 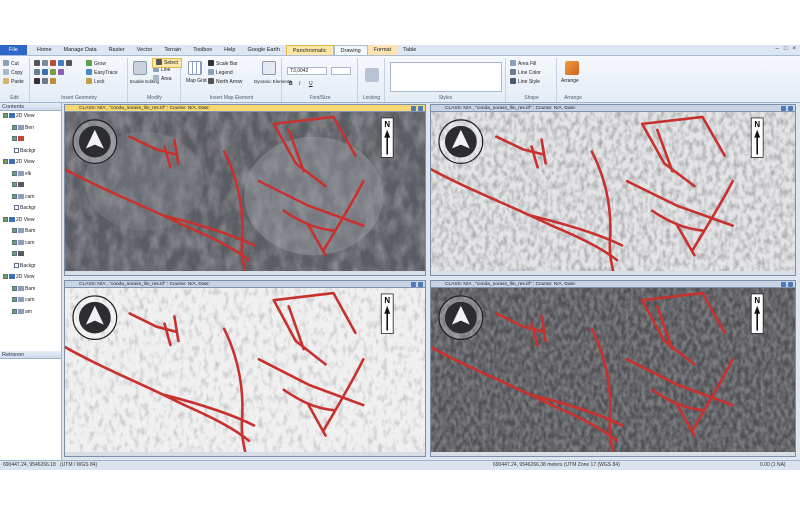 I want to click on bold-button: B, so click(x=291, y=84).